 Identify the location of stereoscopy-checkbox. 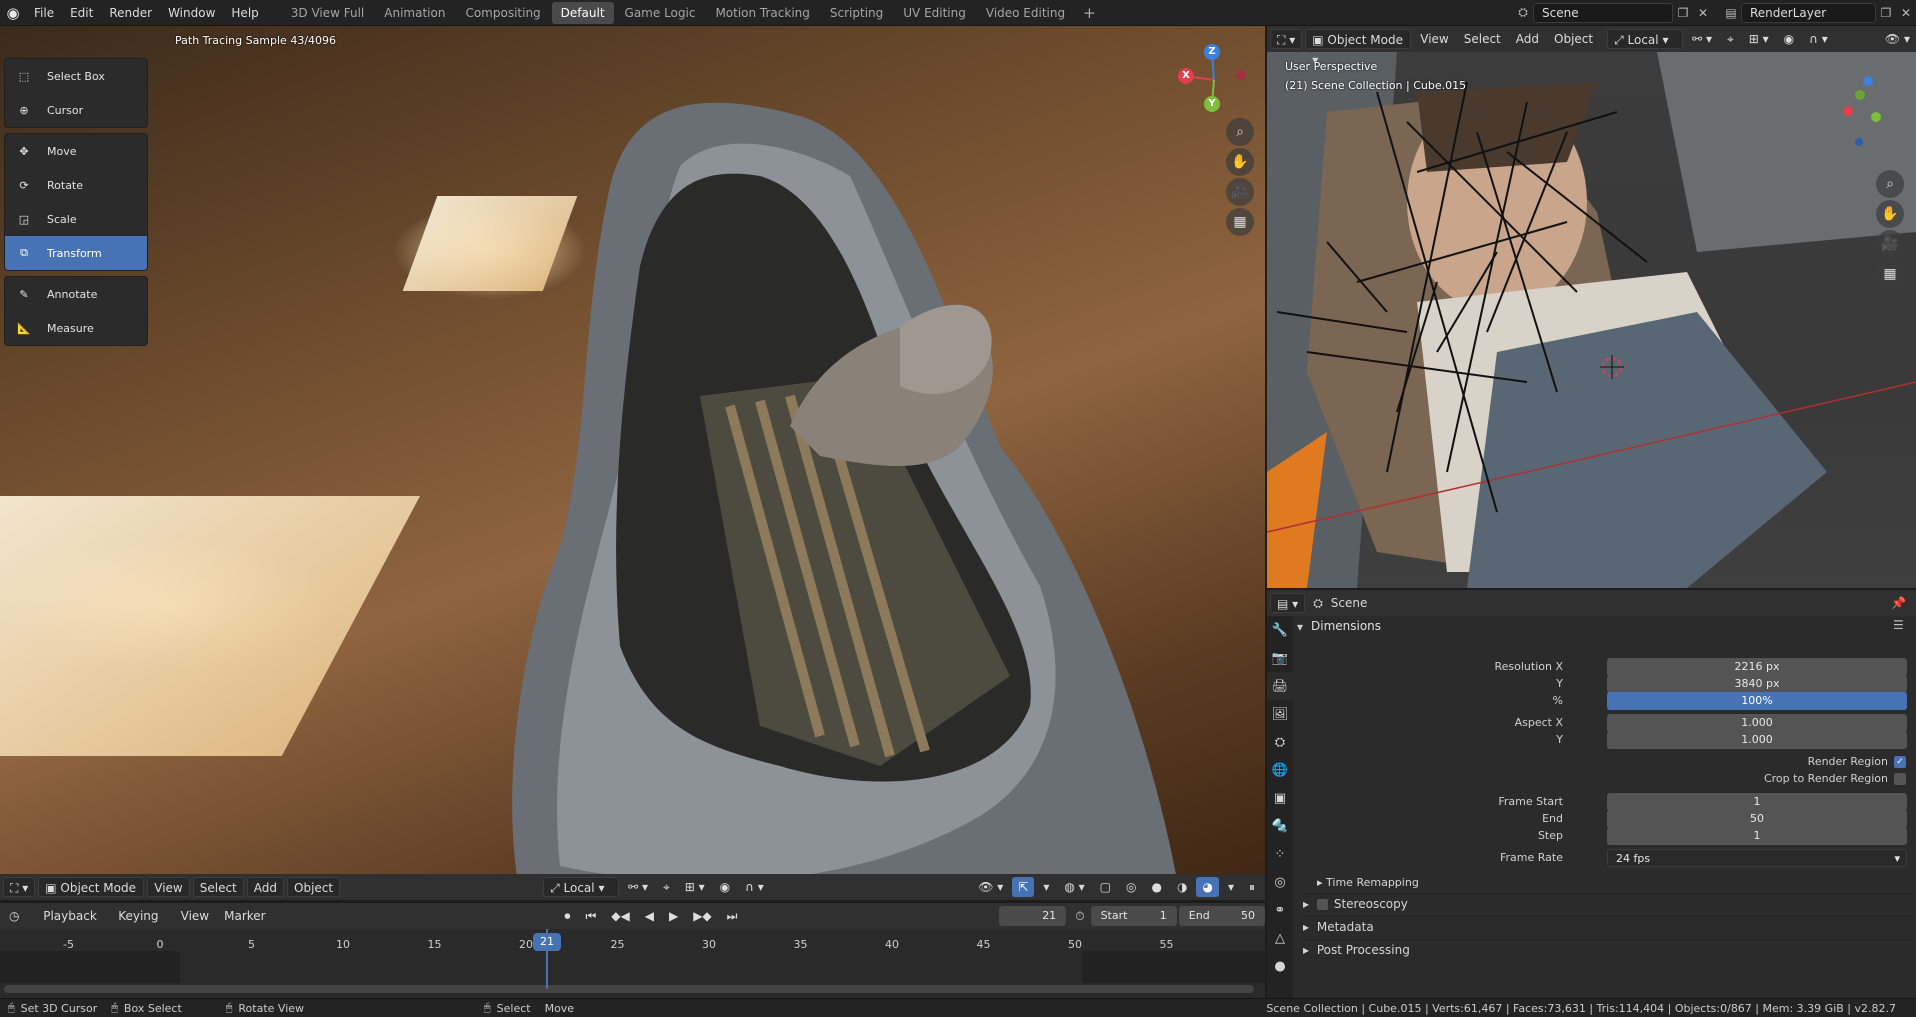
(1322, 904).